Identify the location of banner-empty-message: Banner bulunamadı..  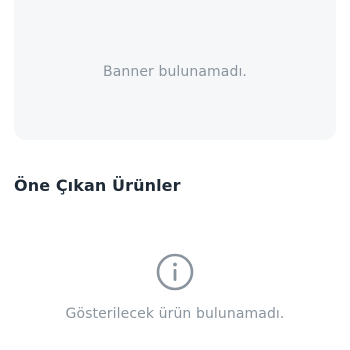
(175, 72).